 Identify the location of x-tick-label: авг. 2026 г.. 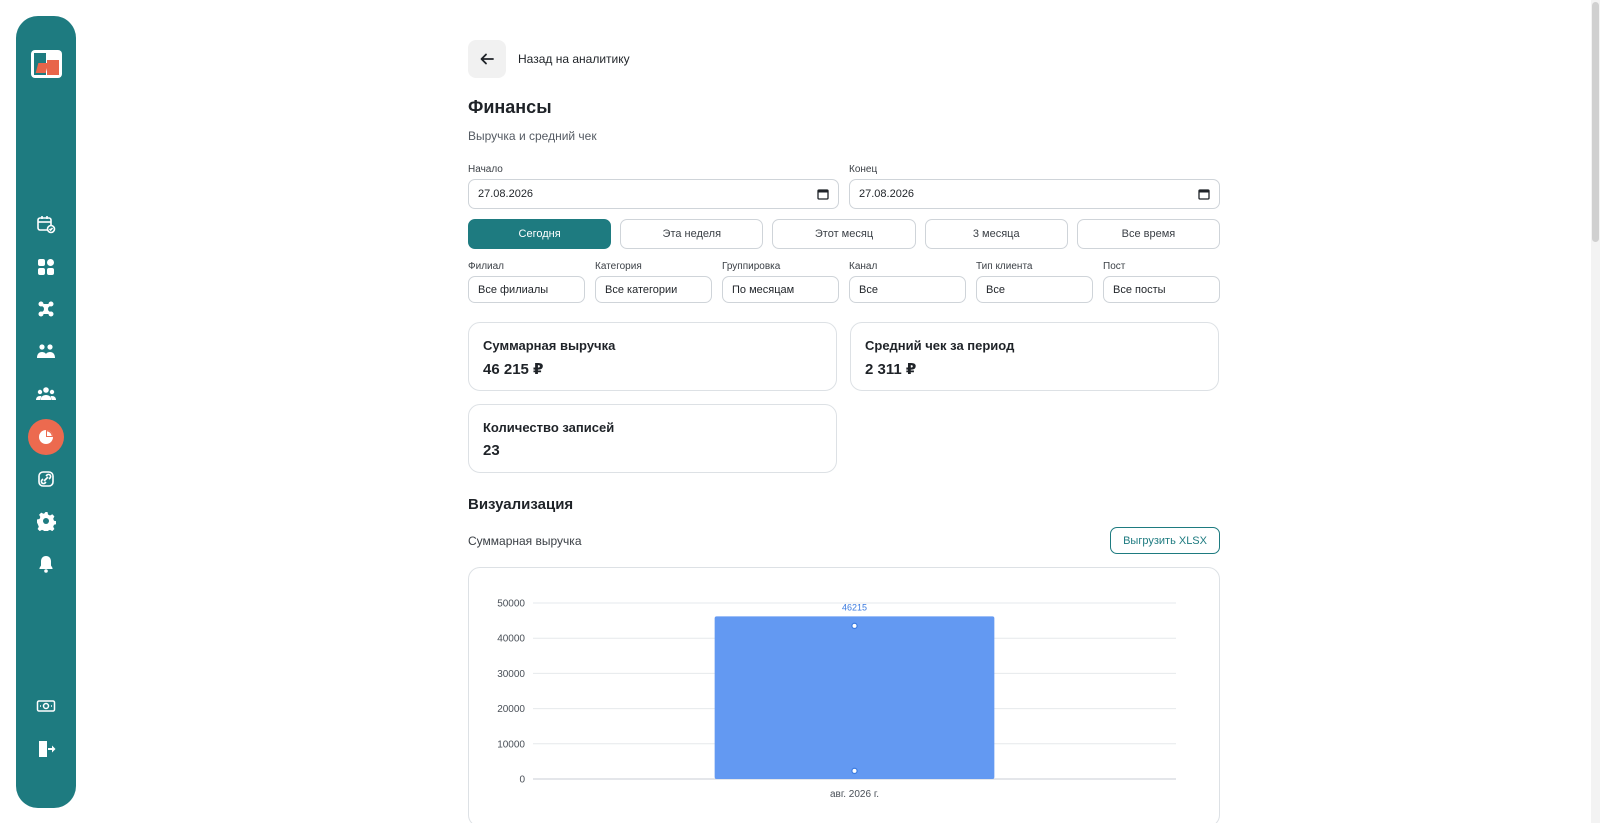
(854, 794).